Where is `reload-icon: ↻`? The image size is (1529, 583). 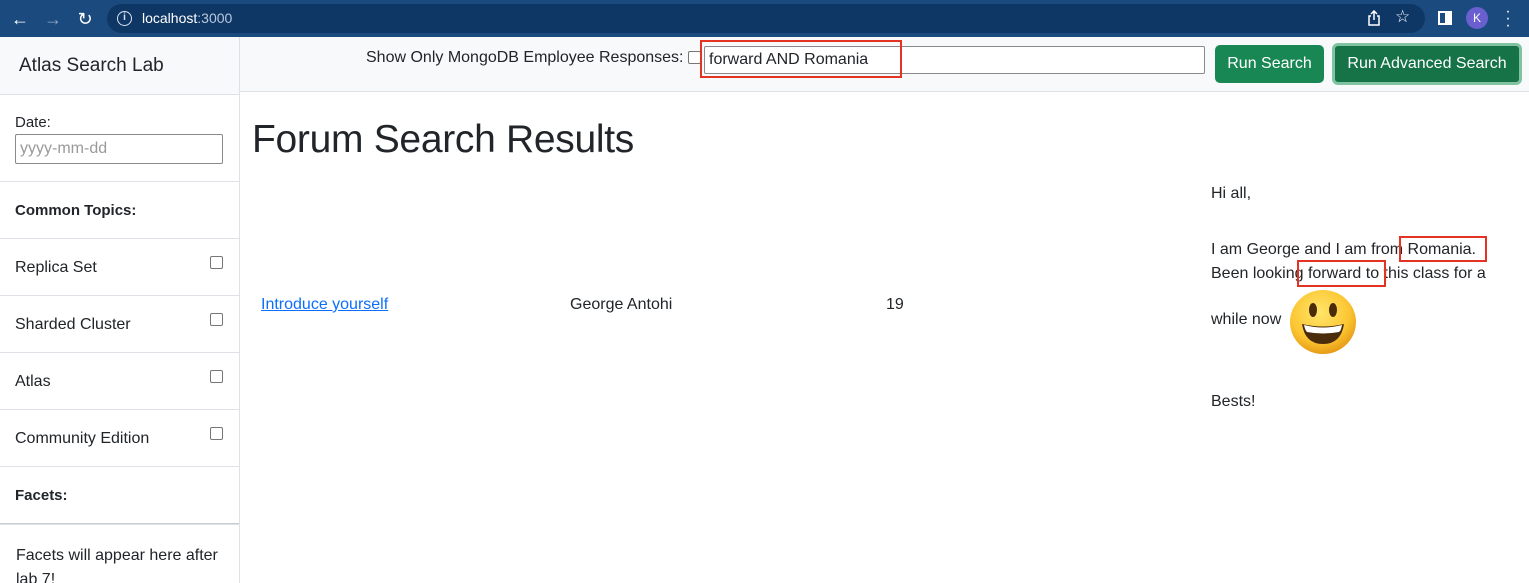 reload-icon: ↻ is located at coordinates (85, 19).